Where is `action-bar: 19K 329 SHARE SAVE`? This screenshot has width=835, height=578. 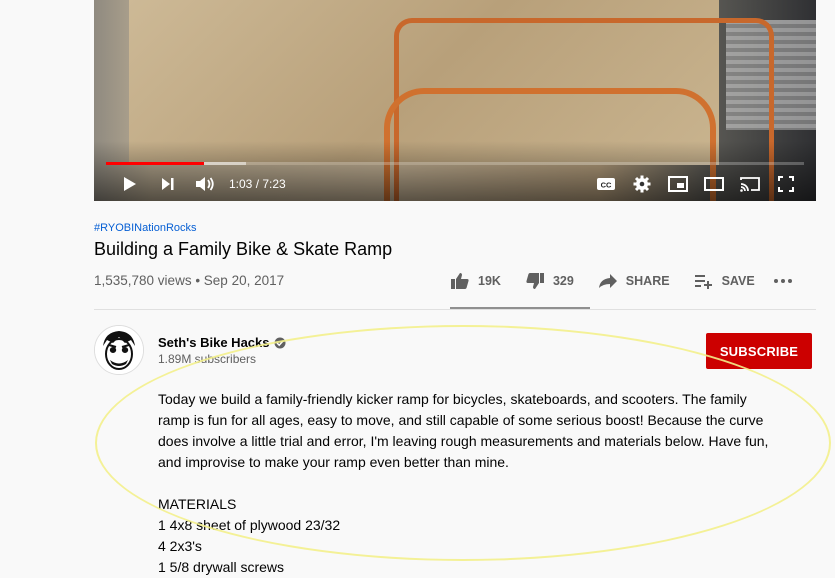
action-bar: 19K 329 SHARE SAVE is located at coordinates (633, 281).